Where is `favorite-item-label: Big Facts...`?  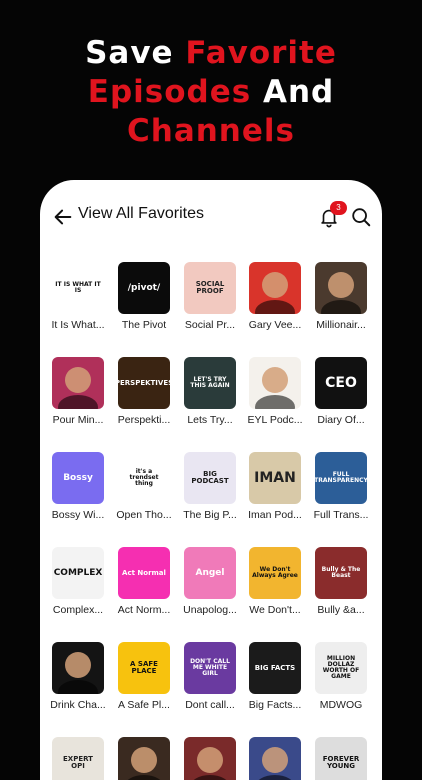 favorite-item-label: Big Facts... is located at coordinates (275, 705).